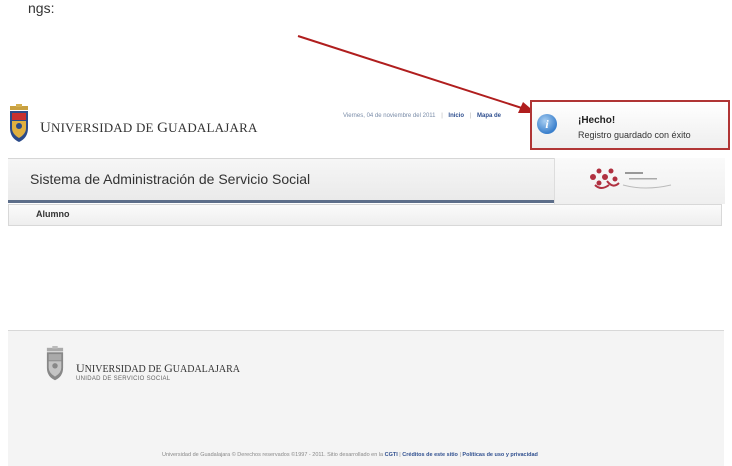  I want to click on notification-title: ¡Hecho!, so click(597, 120).